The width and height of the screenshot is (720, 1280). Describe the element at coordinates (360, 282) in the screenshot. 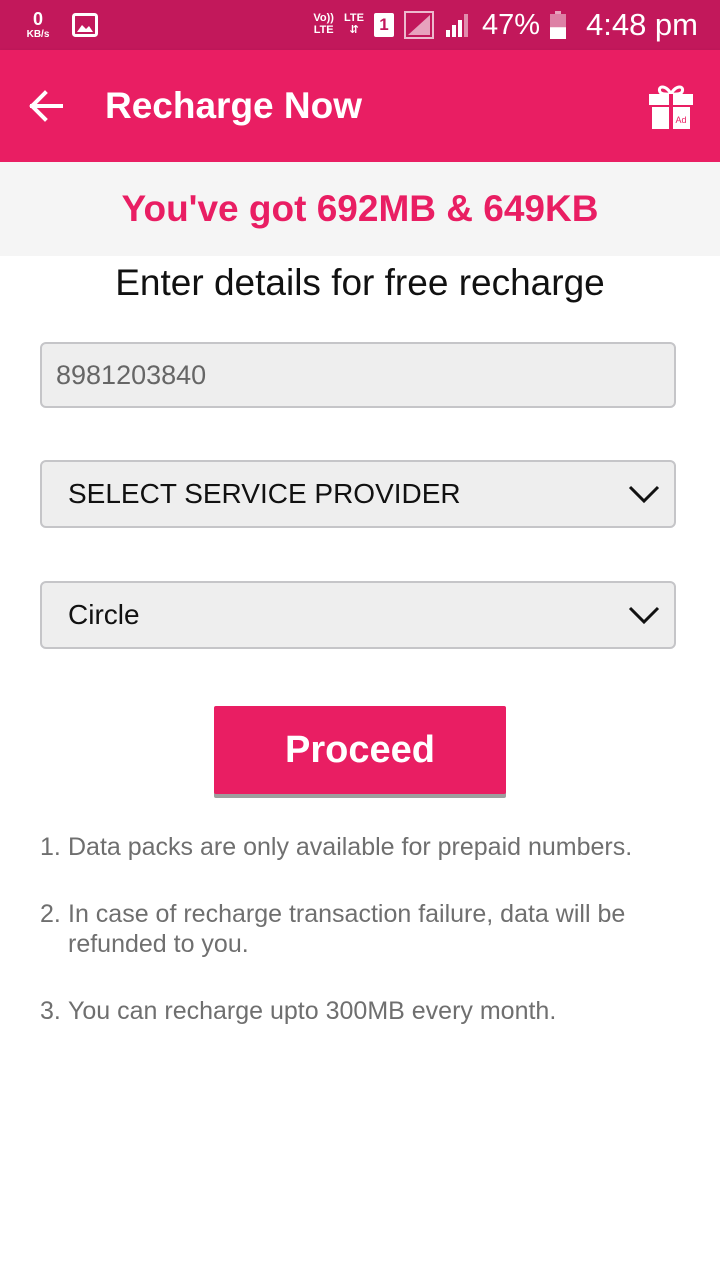

I see `form-heading: Enter details for free recharge` at that location.